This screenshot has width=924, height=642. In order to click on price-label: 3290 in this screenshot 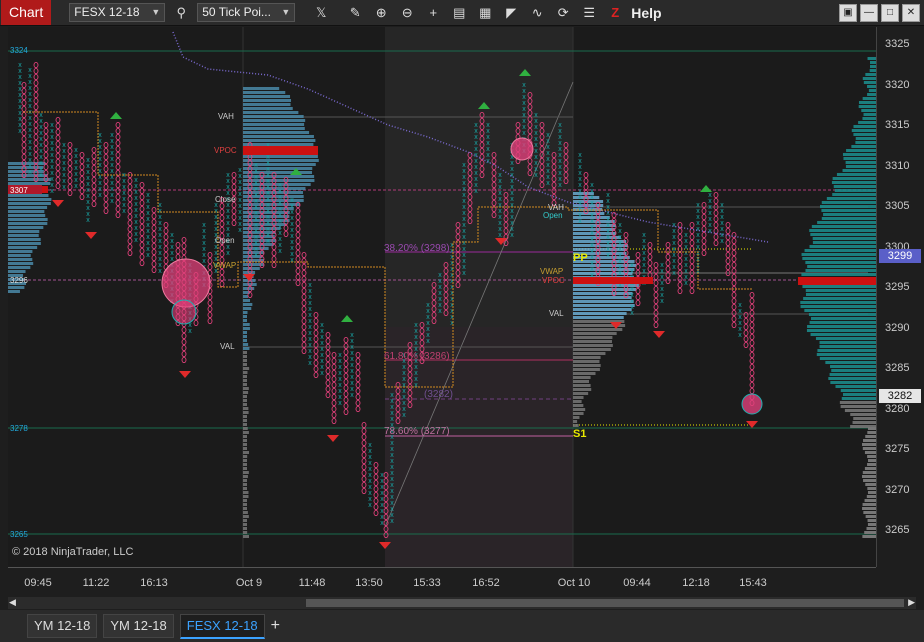, I will do `click(897, 328)`.